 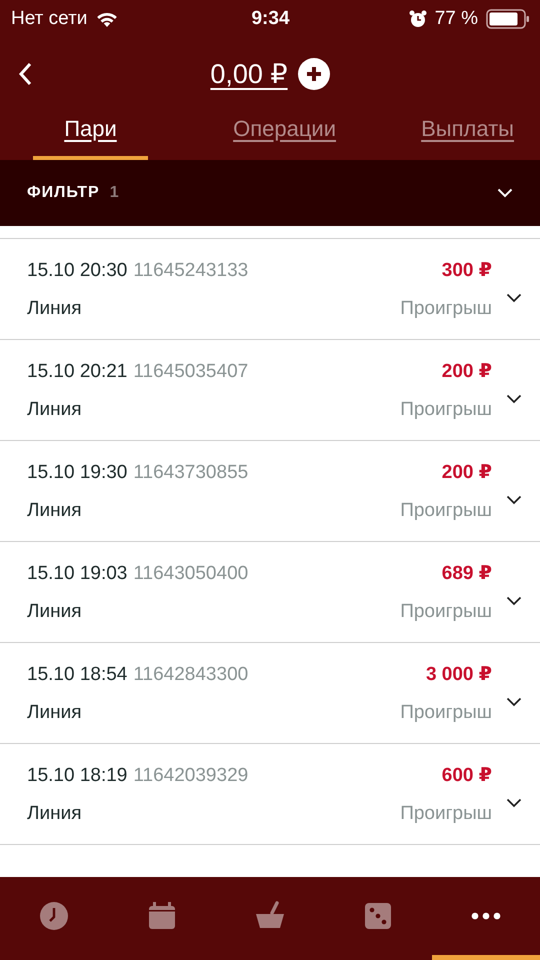 I want to click on clock-icon, so click(x=54, y=916).